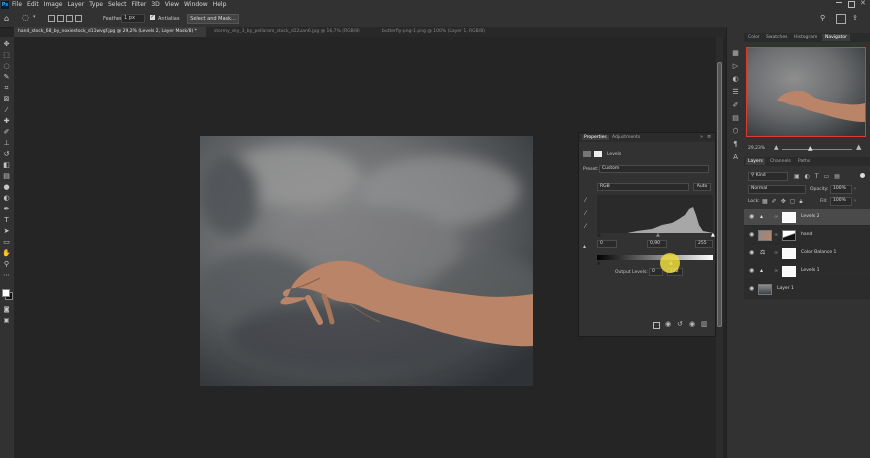 Image resolution: width=870 pixels, height=458 pixels. What do you see at coordinates (6, 293) in the screenshot?
I see `foreground-color-swatch` at bounding box center [6, 293].